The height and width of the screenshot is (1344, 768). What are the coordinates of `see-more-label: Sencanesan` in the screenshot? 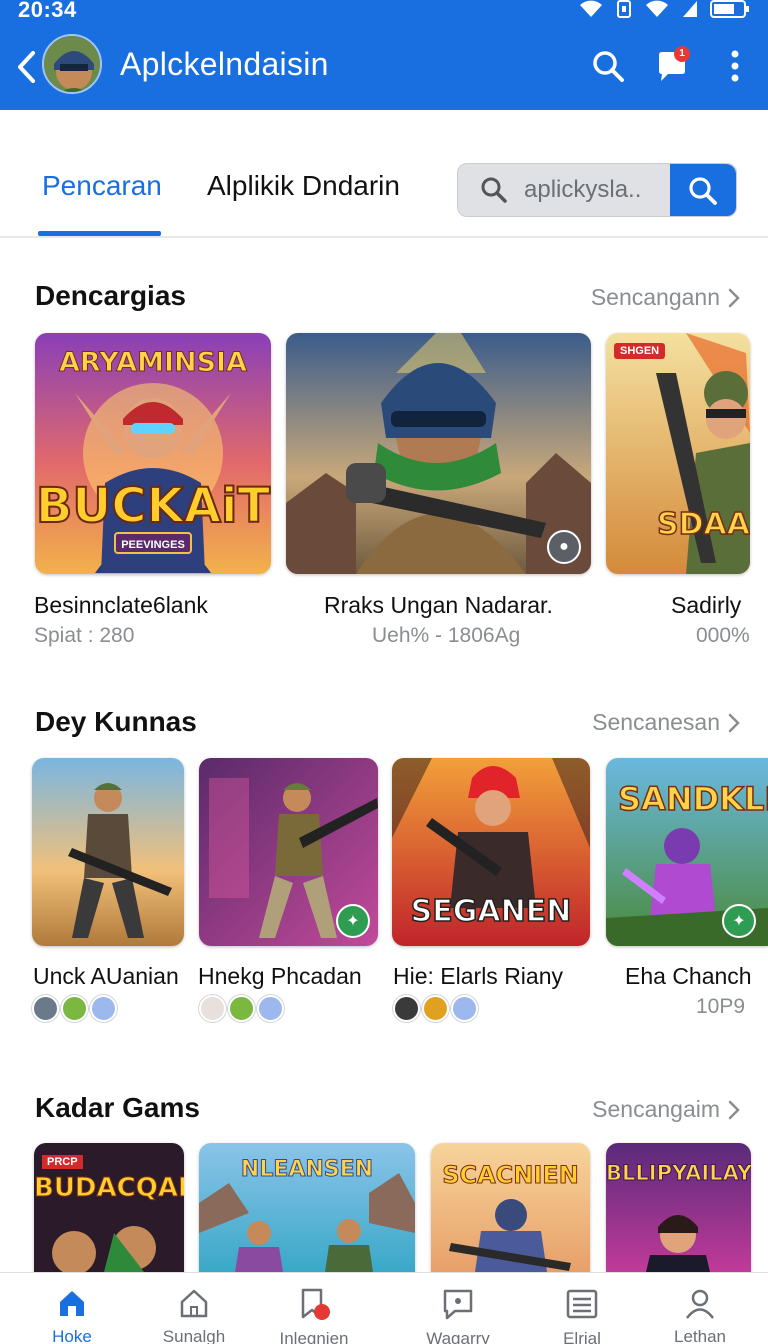 It's located at (656, 722).